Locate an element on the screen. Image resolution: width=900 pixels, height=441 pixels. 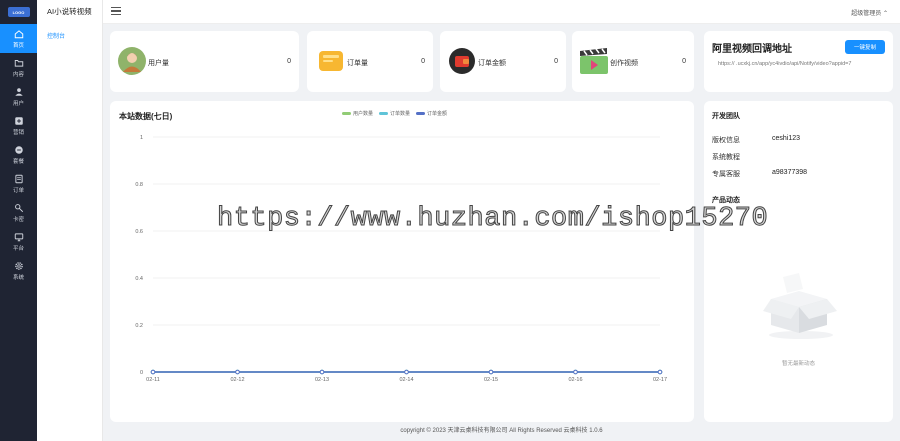
legend-item: 订单数量 is located at coordinates (394, 113).